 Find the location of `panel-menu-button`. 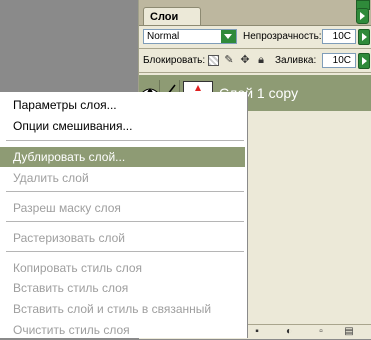

panel-menu-button is located at coordinates (362, 16).